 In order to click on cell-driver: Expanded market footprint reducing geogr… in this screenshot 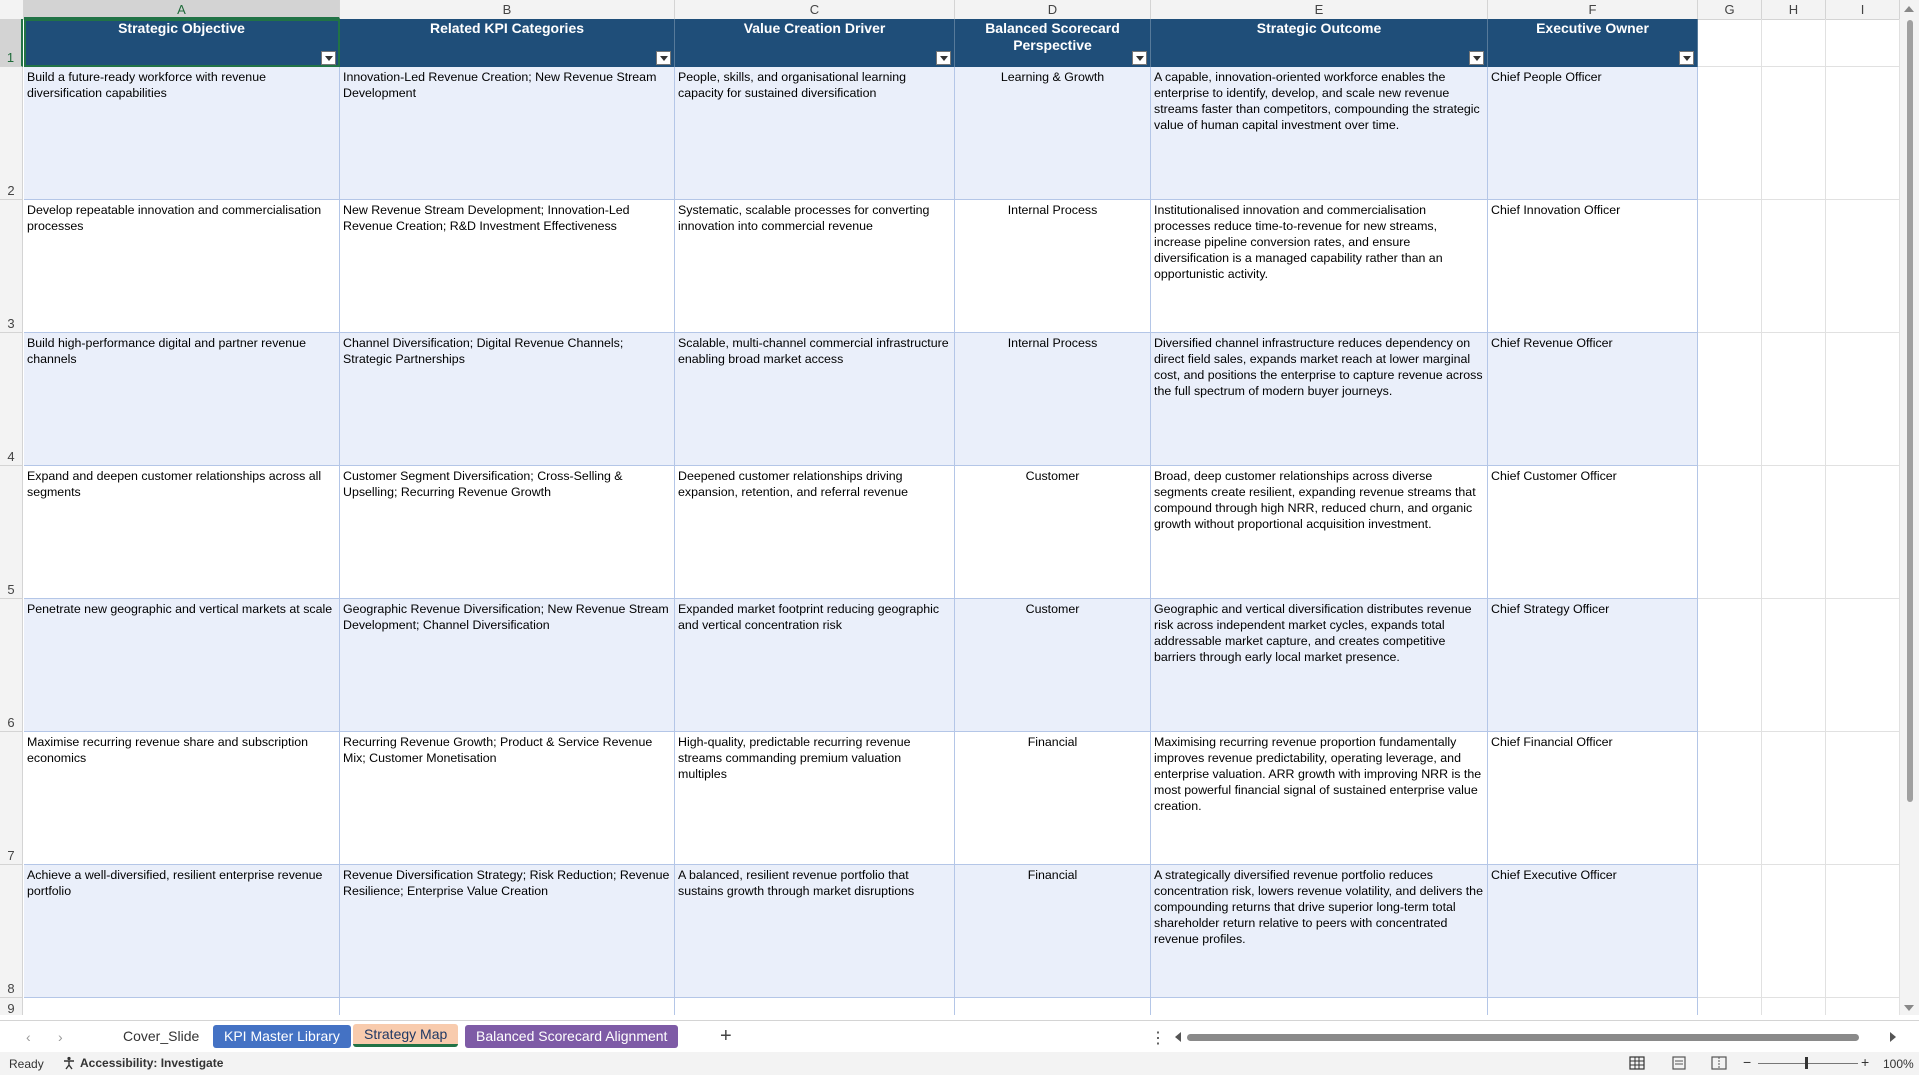, I will do `click(815, 665)`.